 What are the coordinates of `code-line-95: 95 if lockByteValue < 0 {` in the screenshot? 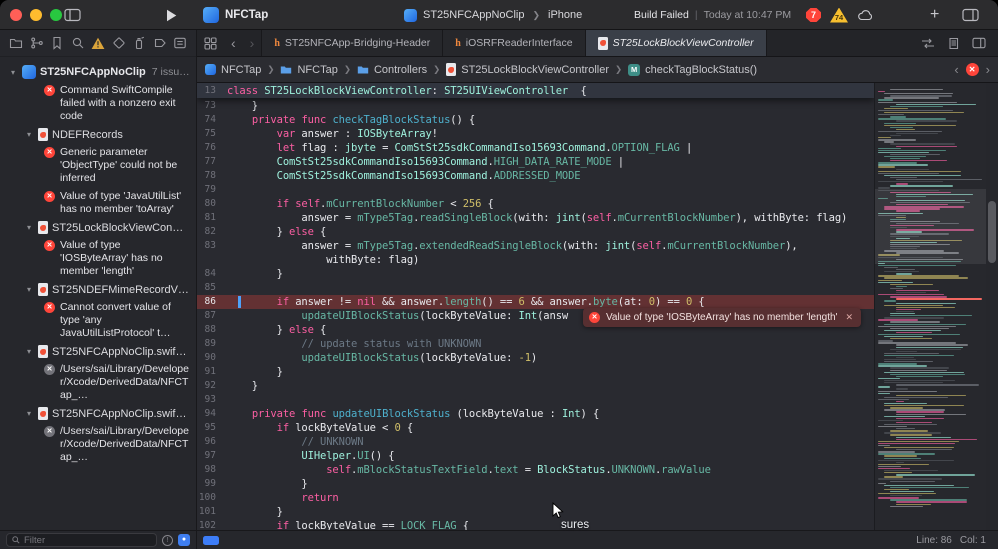 It's located at (535, 428).